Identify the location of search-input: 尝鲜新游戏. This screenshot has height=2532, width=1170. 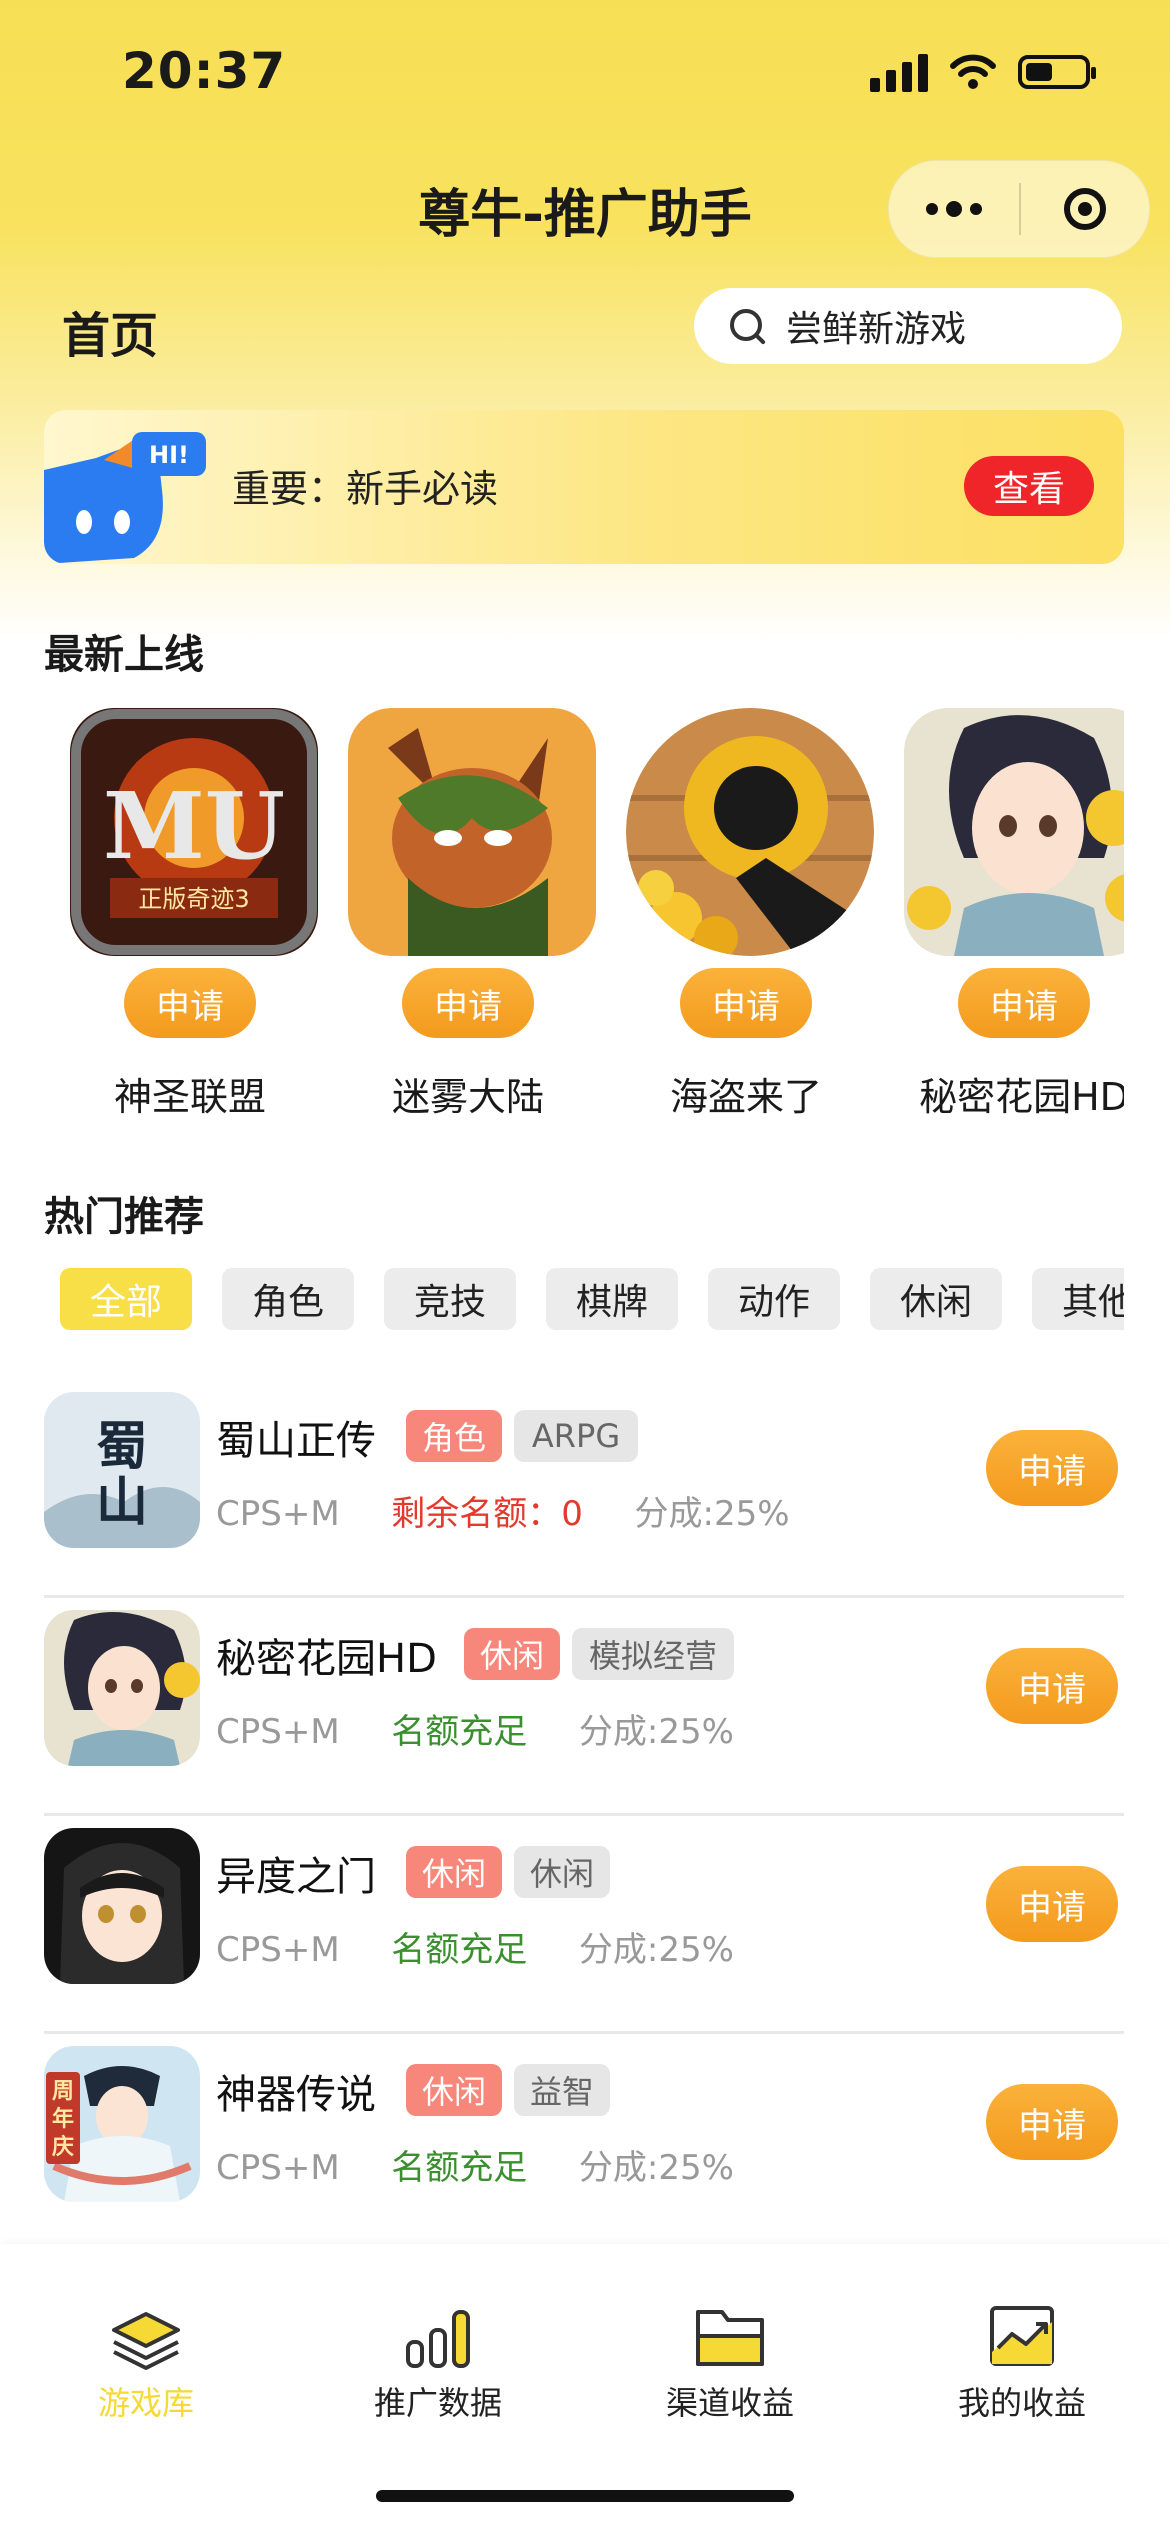
(908, 326).